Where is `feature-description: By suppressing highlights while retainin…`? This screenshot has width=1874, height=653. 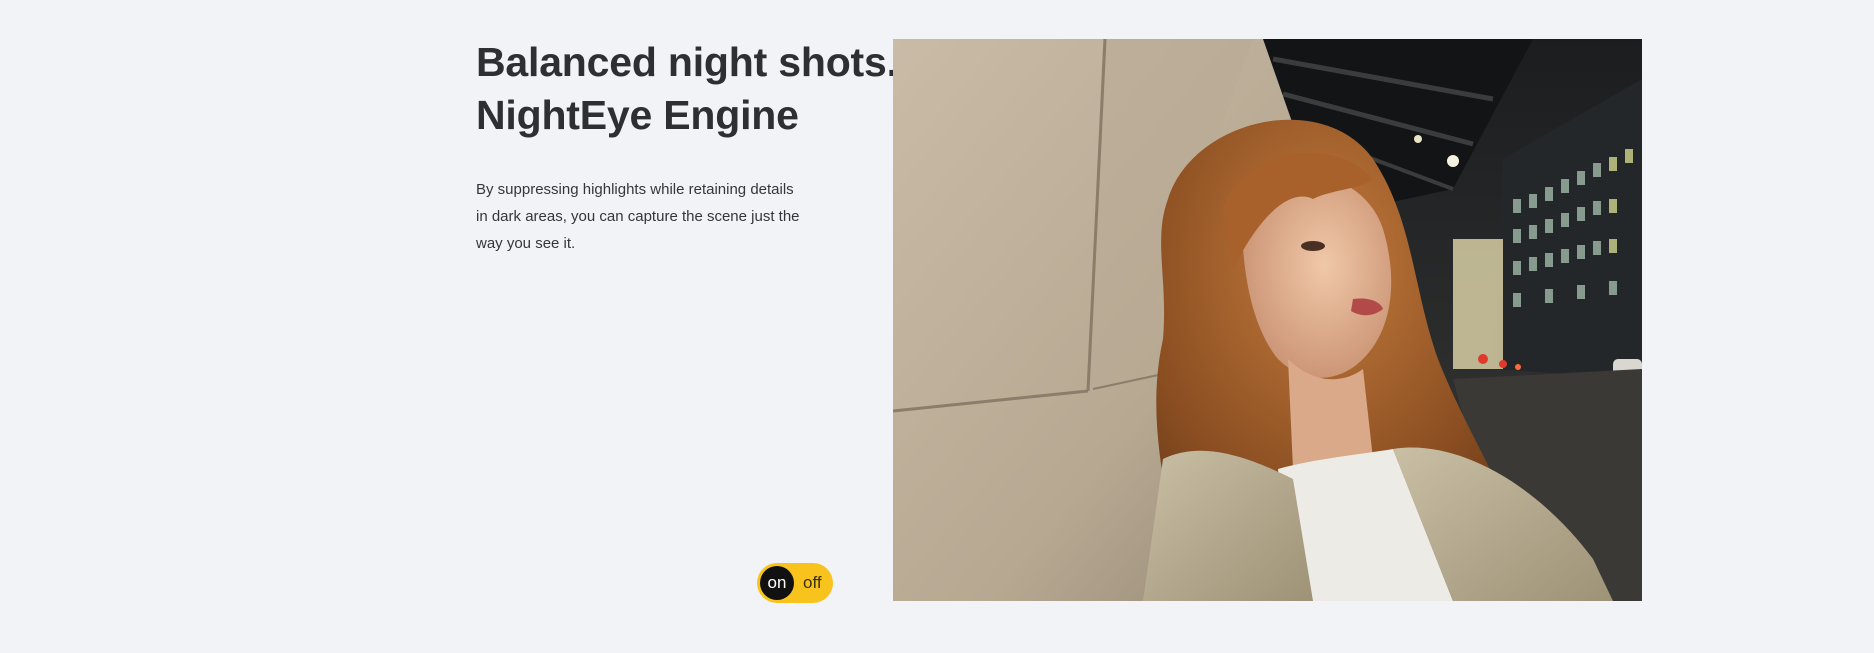
feature-description: By suppressing highlights while retainin… is located at coordinates (638, 216).